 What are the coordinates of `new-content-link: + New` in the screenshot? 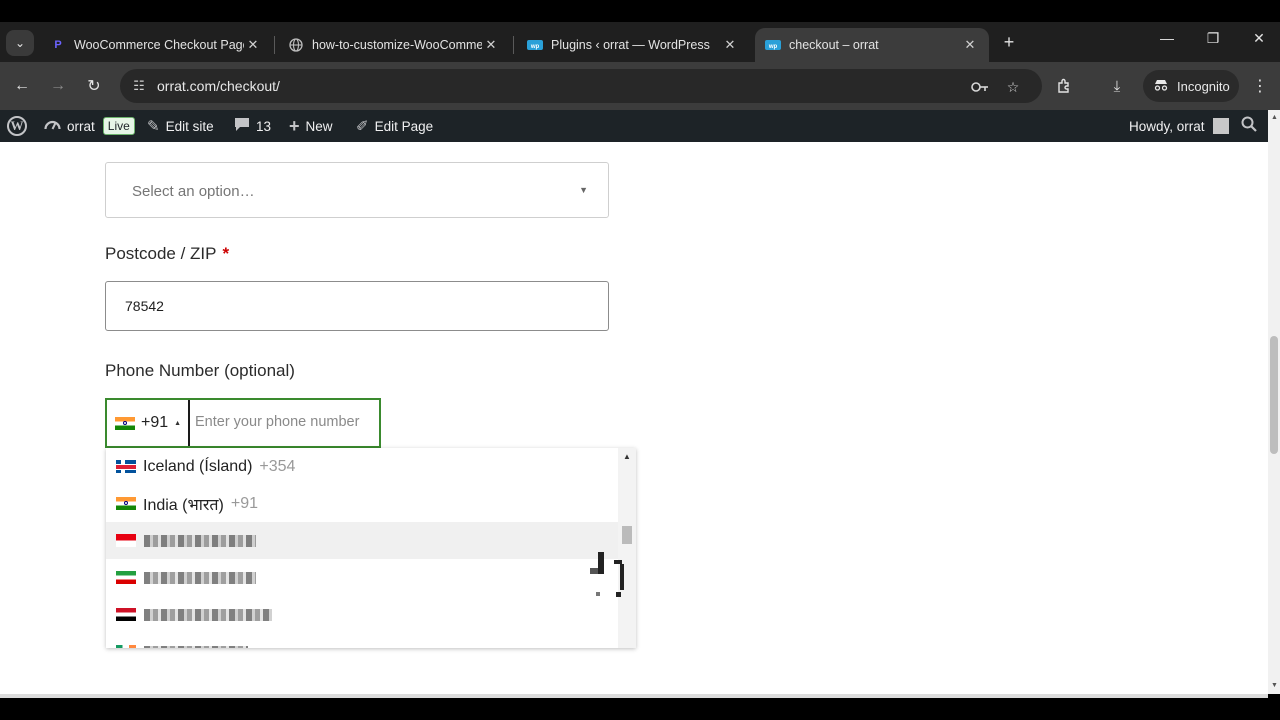 It's located at (311, 126).